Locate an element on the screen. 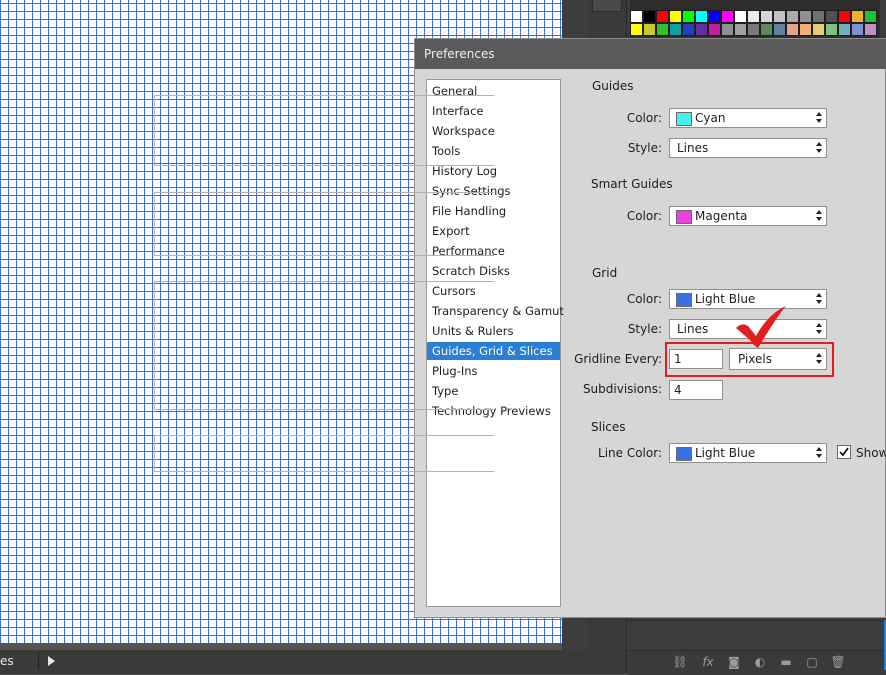 This screenshot has height=675, width=886. smart-guides-color-value: Magenta is located at coordinates (721, 216).